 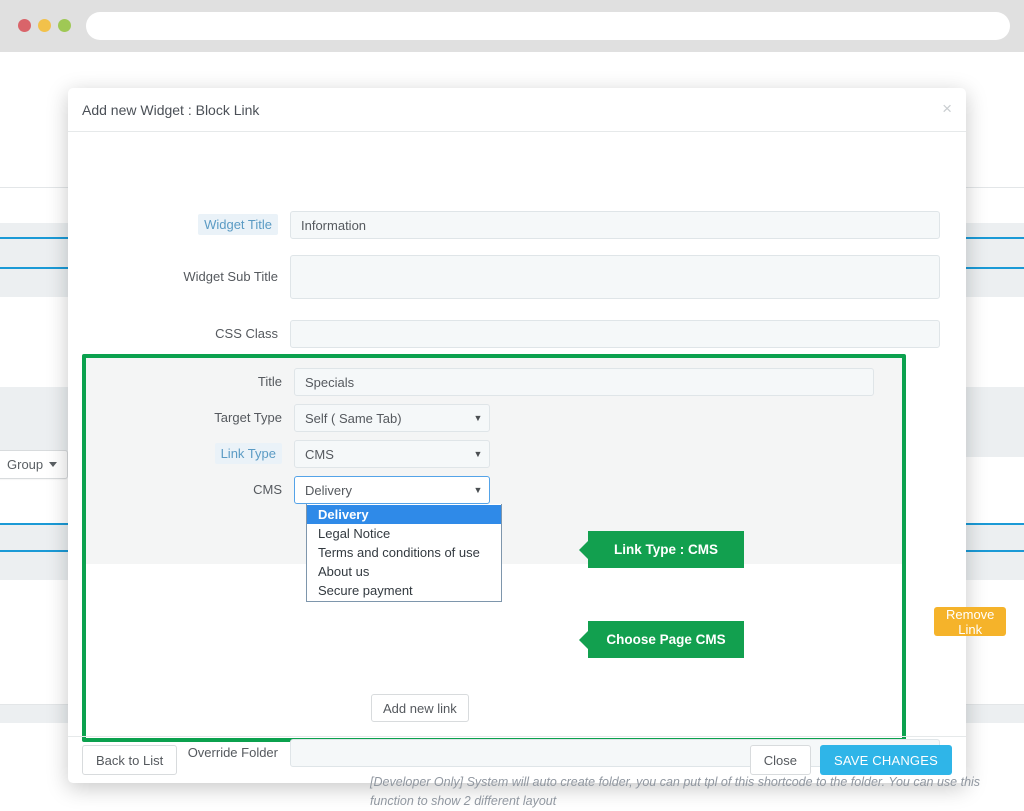 I want to click on cms-select, so click(x=392, y=490).